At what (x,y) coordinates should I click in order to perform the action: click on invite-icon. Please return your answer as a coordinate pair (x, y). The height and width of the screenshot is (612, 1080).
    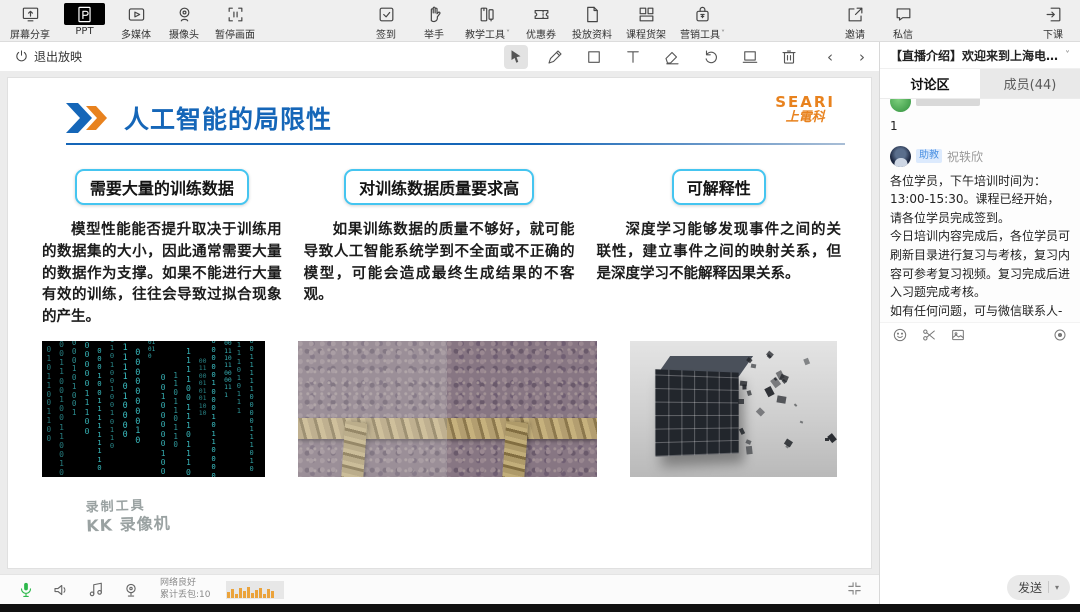
    Looking at the image, I should click on (855, 14).